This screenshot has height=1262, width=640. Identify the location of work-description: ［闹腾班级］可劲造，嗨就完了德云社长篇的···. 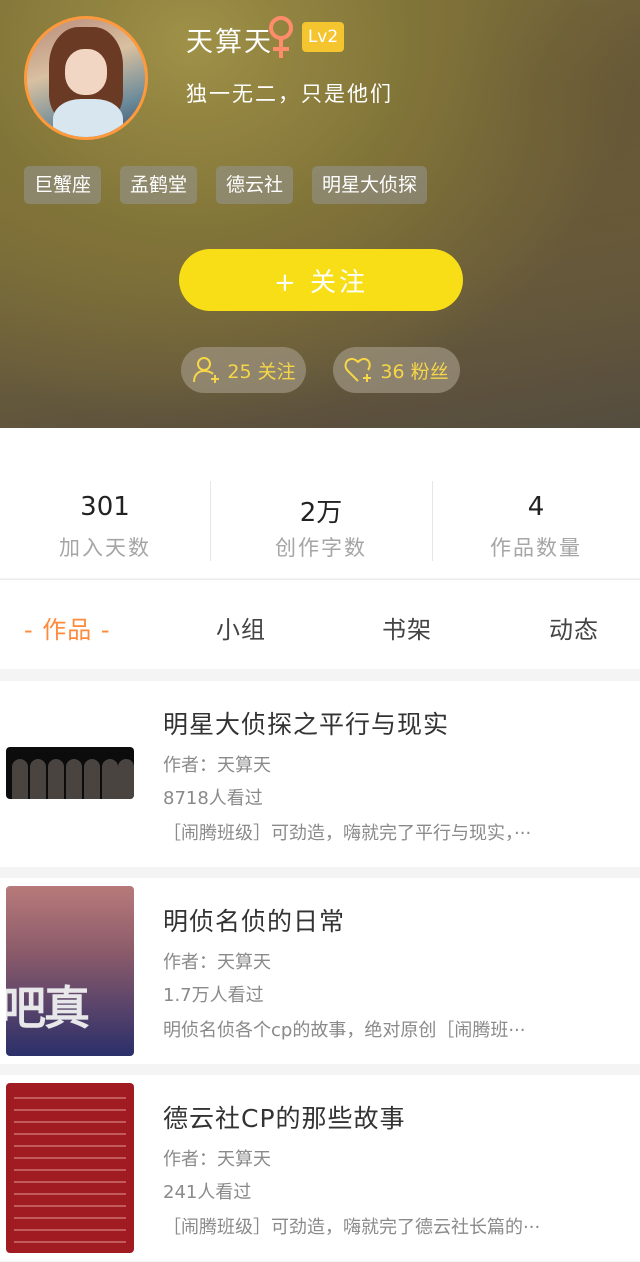
(352, 1227).